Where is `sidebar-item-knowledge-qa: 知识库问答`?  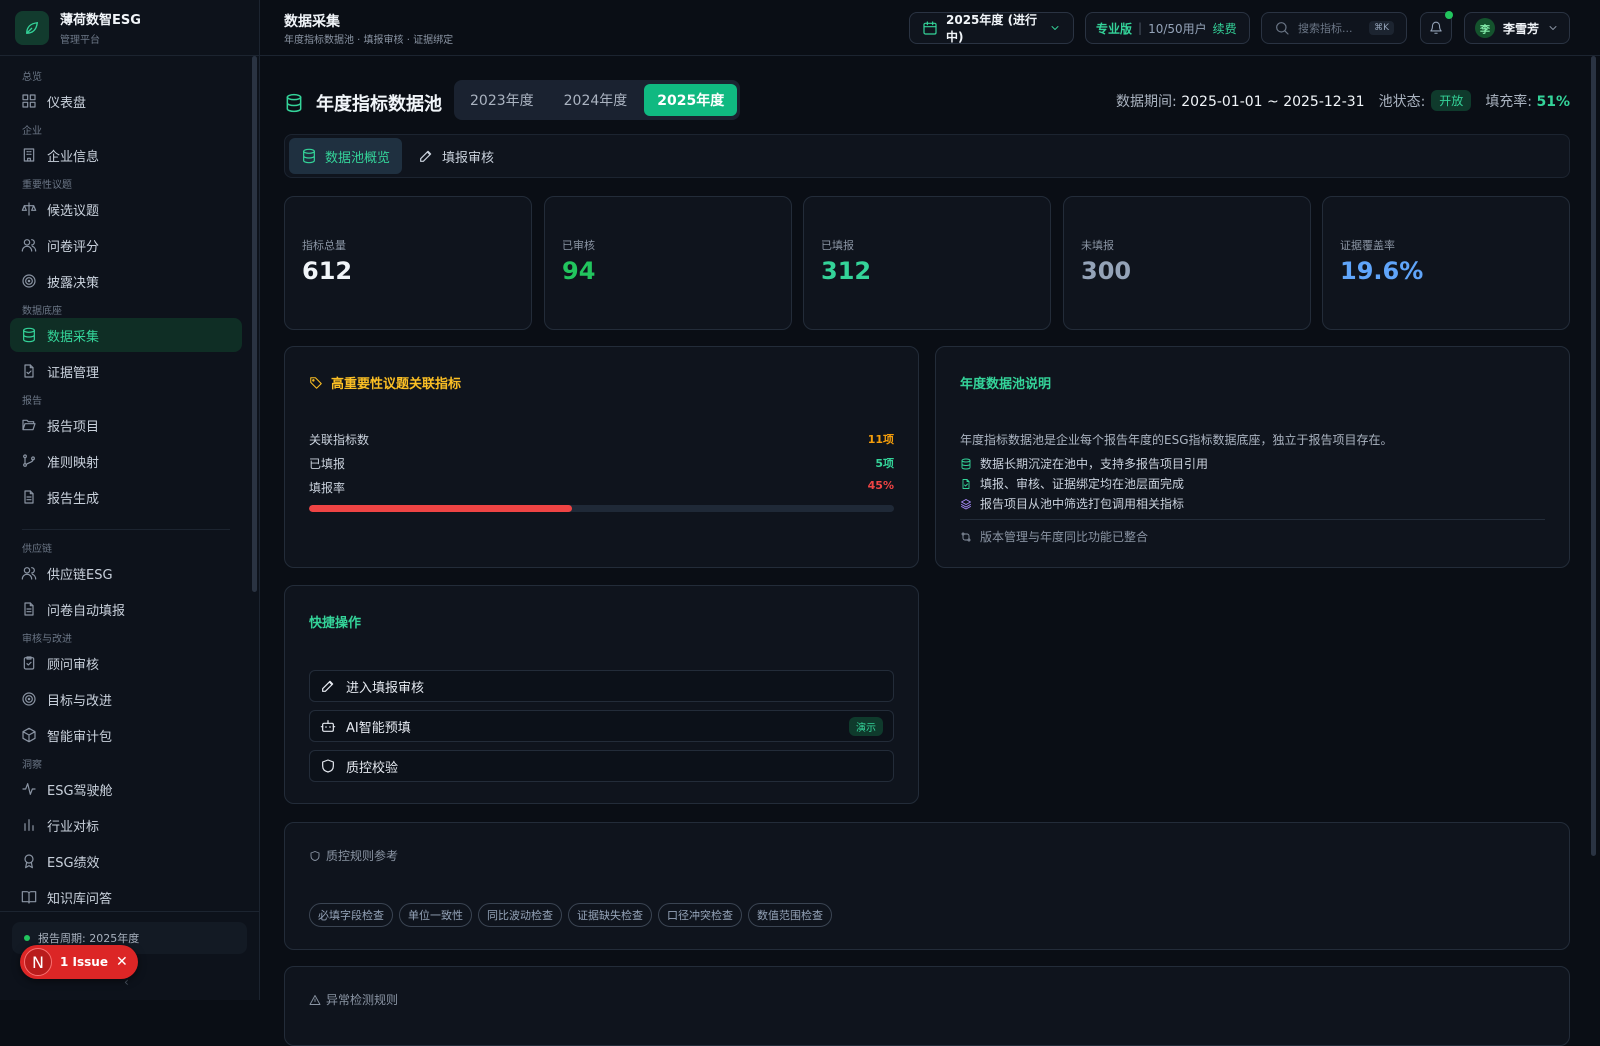
sidebar-item-knowledge-qa: 知识库问答 is located at coordinates (126, 896).